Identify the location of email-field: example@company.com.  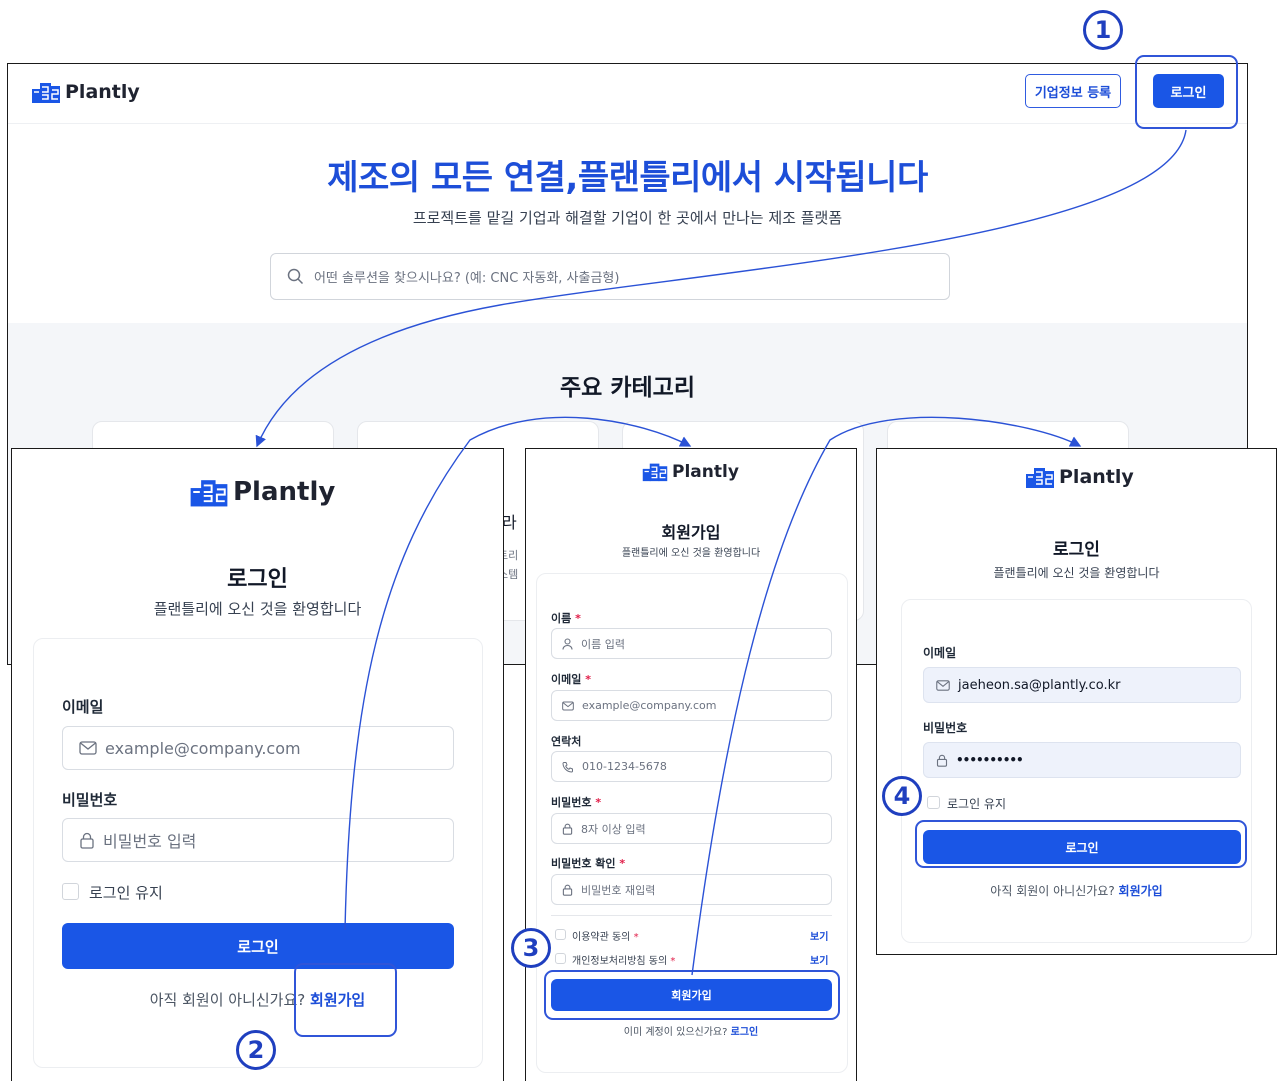
(258, 748).